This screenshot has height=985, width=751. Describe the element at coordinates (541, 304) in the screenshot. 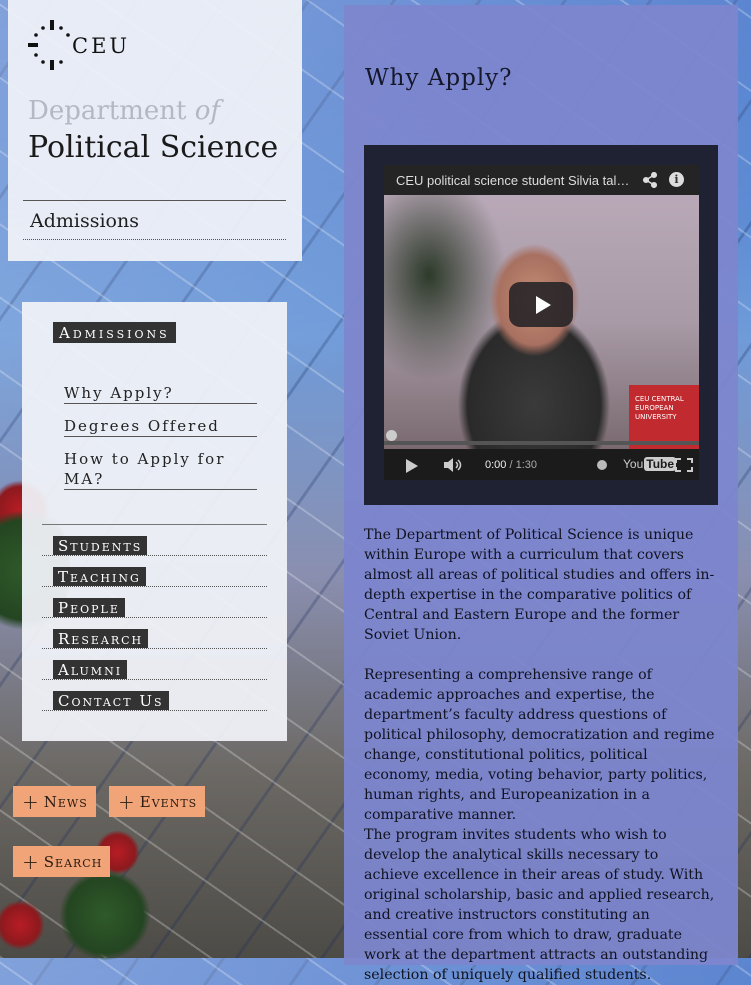

I see `play-button` at that location.